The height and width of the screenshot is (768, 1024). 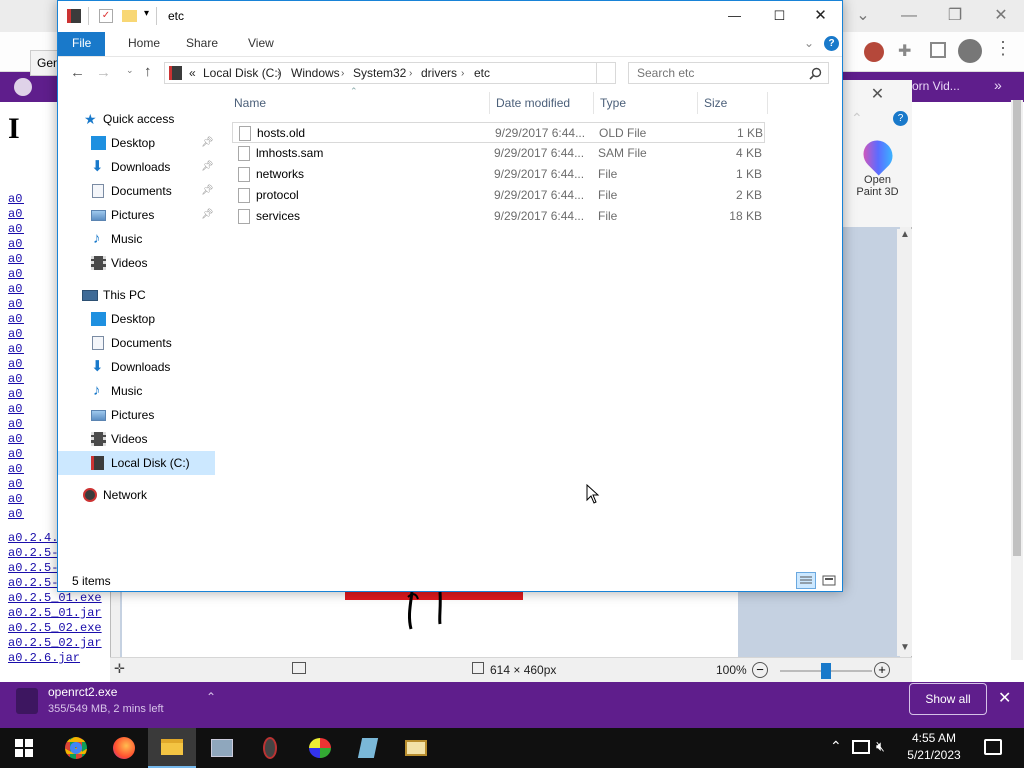 I want to click on nav-qa-videos: Videos, so click(x=136, y=263).